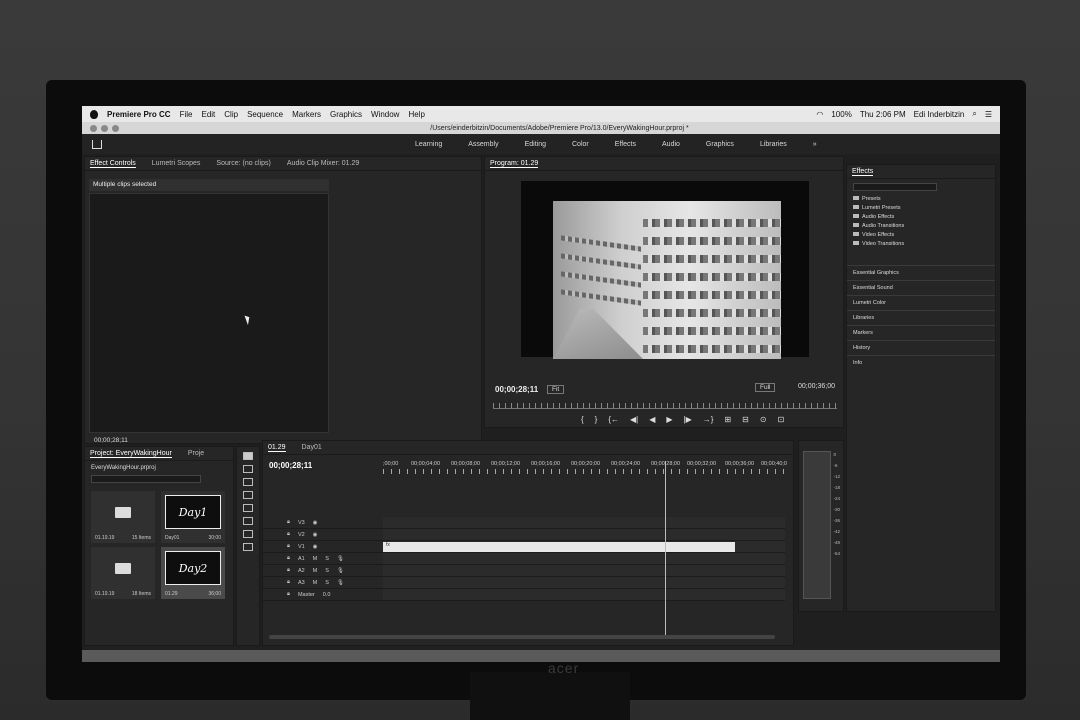  Describe the element at coordinates (924, 217) in the screenshot. I see `effects-folder: Audio Effects` at that location.